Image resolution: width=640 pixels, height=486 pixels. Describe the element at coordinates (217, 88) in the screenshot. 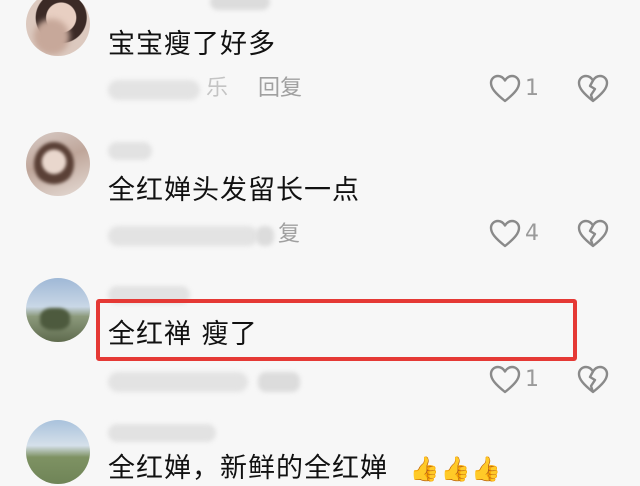

I see `location-partial-text: 乐` at that location.